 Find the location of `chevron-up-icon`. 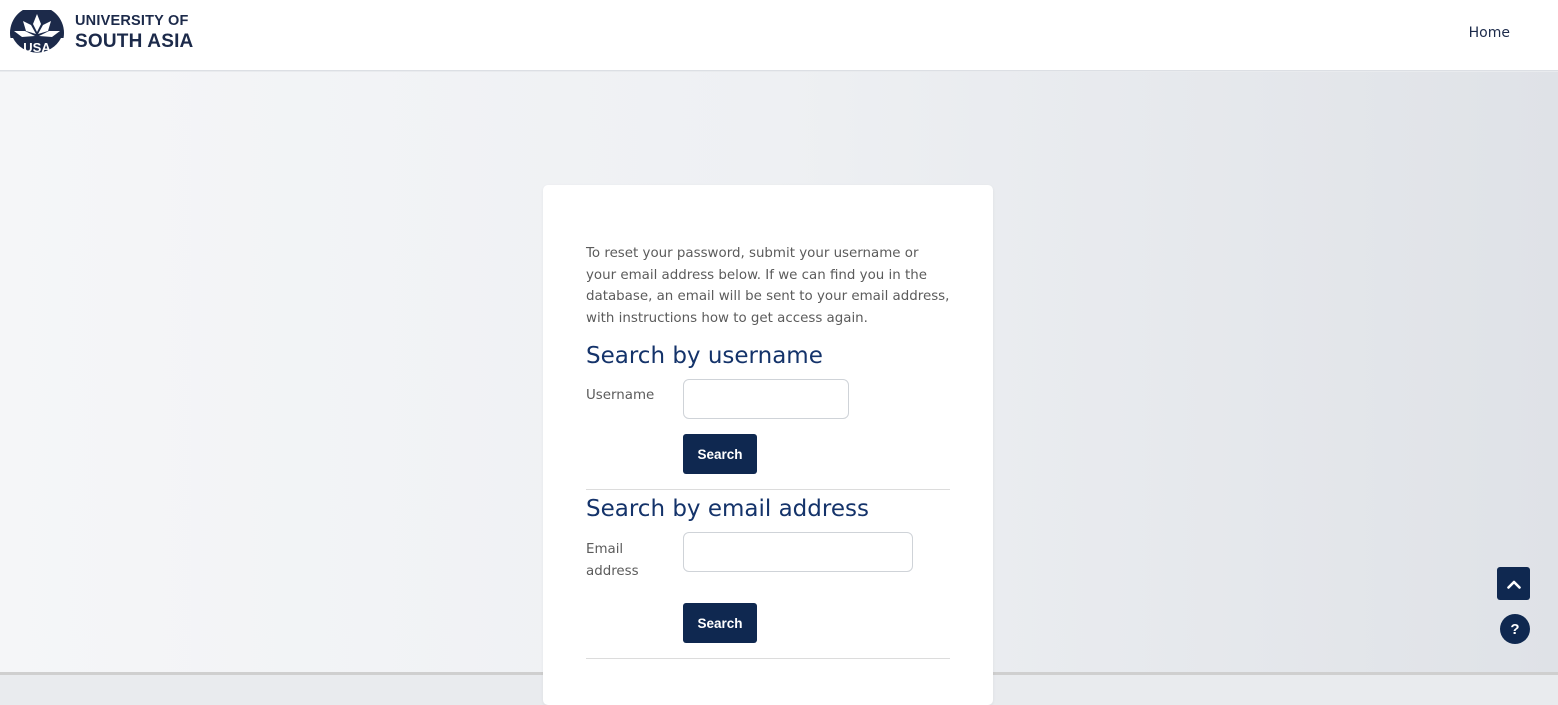

chevron-up-icon is located at coordinates (1513, 584).